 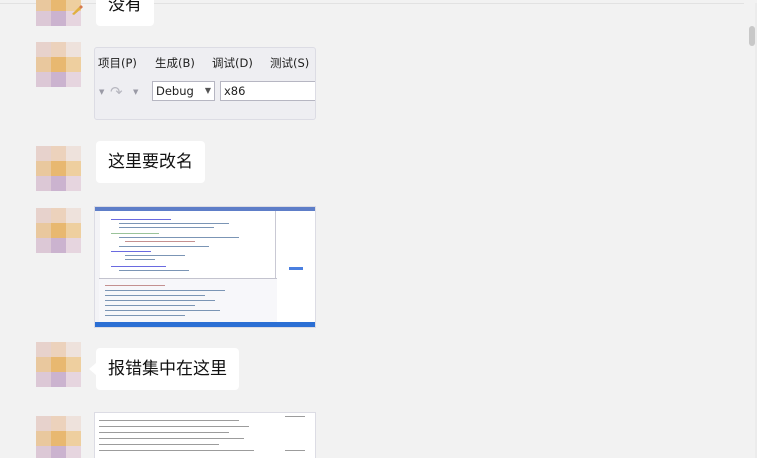 I want to click on configuration-dropdown: Debug ▼, so click(x=183, y=91).